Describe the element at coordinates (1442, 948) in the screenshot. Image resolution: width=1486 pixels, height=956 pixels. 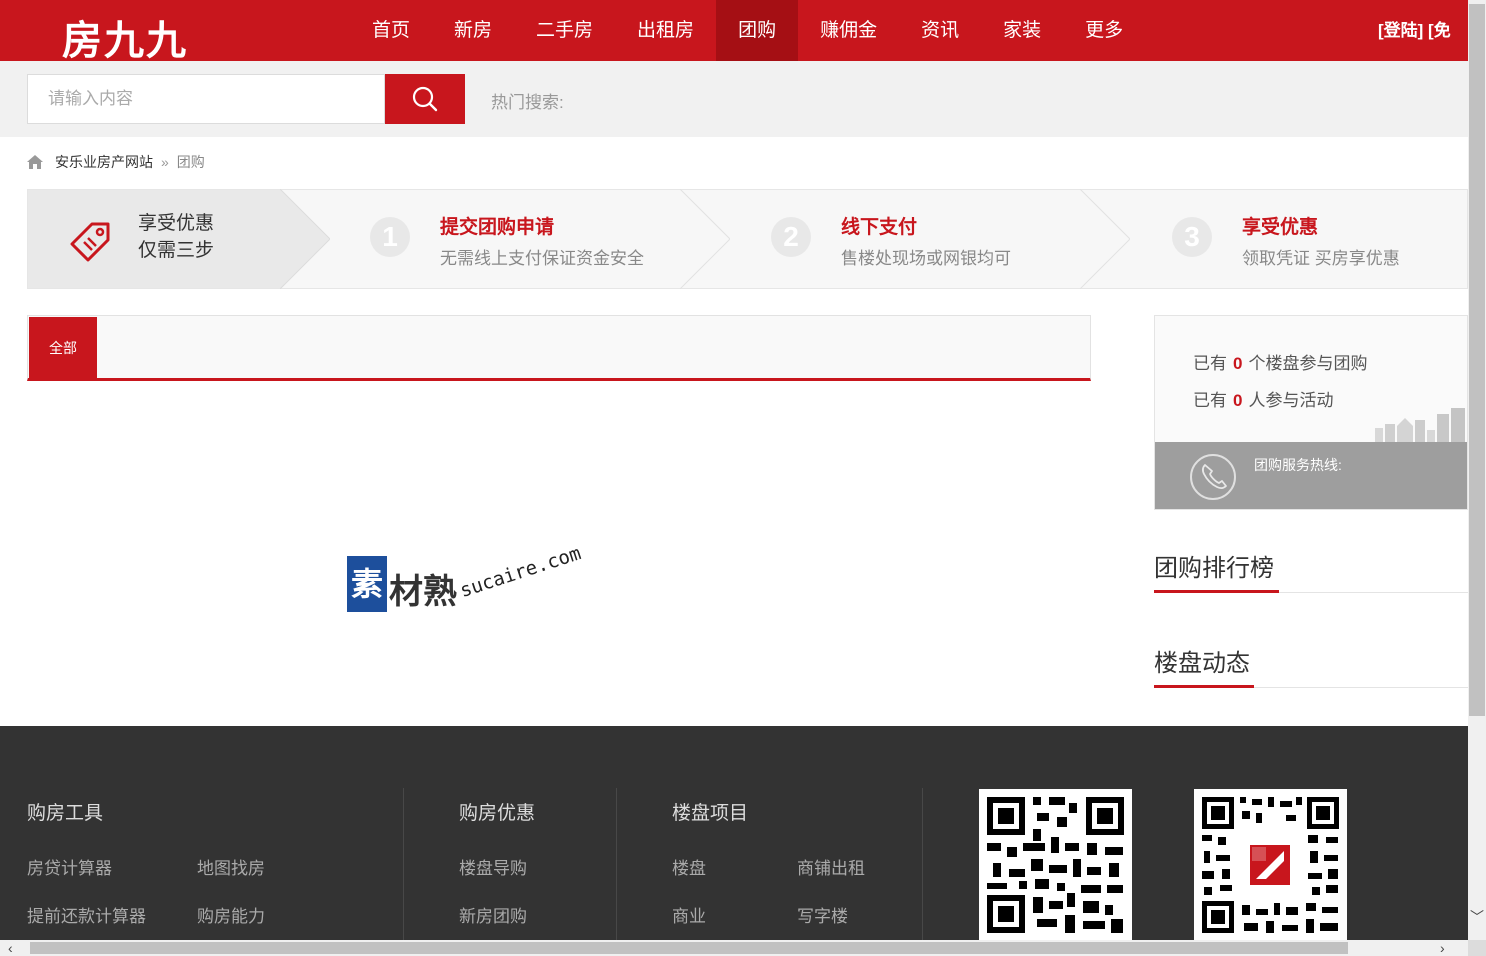
I see `scroll-right-arrow-icon: ›` at that location.